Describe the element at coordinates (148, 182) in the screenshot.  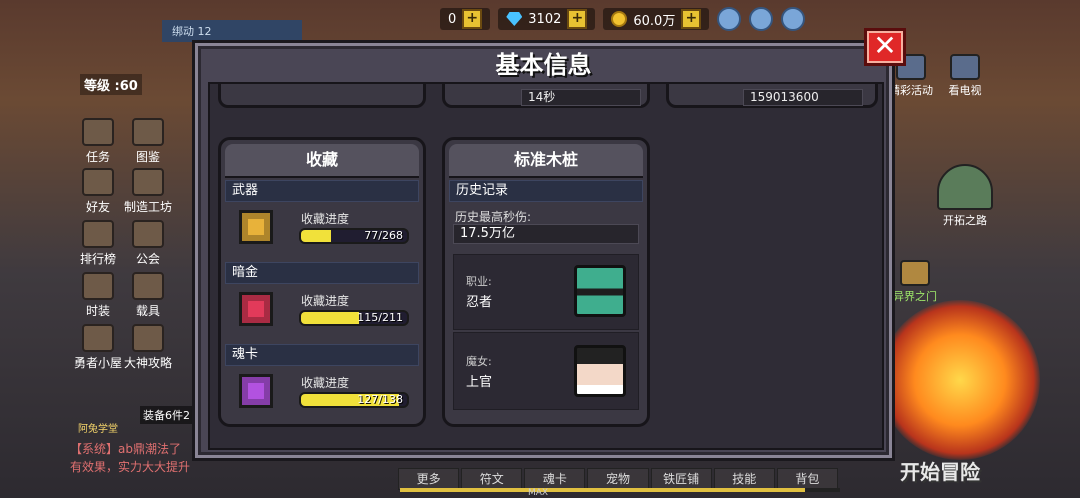
I see `workshop-icon` at that location.